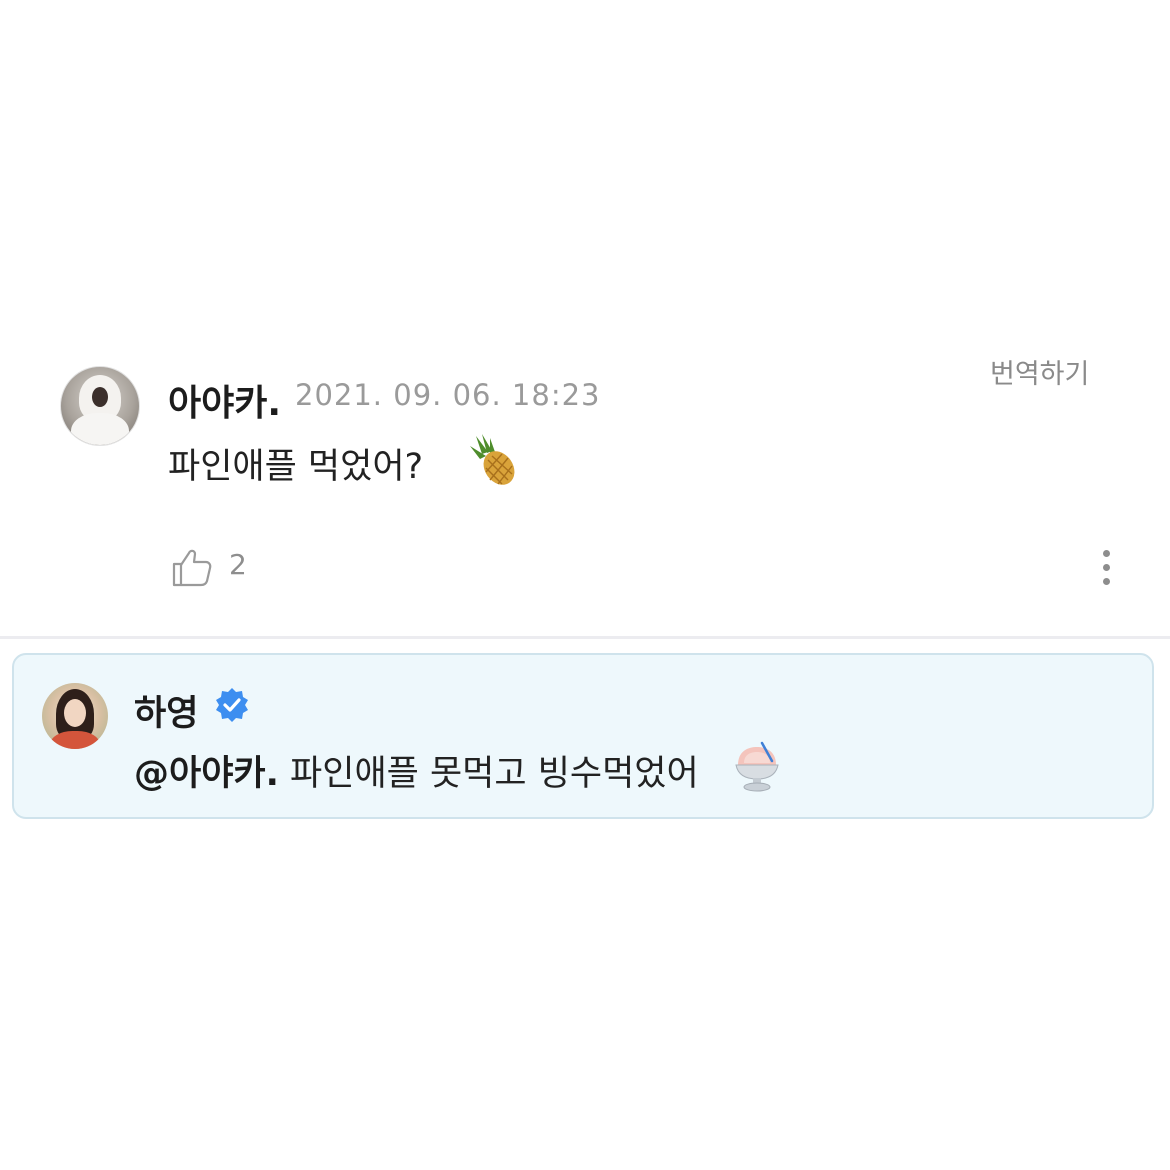 This screenshot has width=1170, height=1170. Describe the element at coordinates (166, 710) in the screenshot. I see `reply-author: 하영` at that location.